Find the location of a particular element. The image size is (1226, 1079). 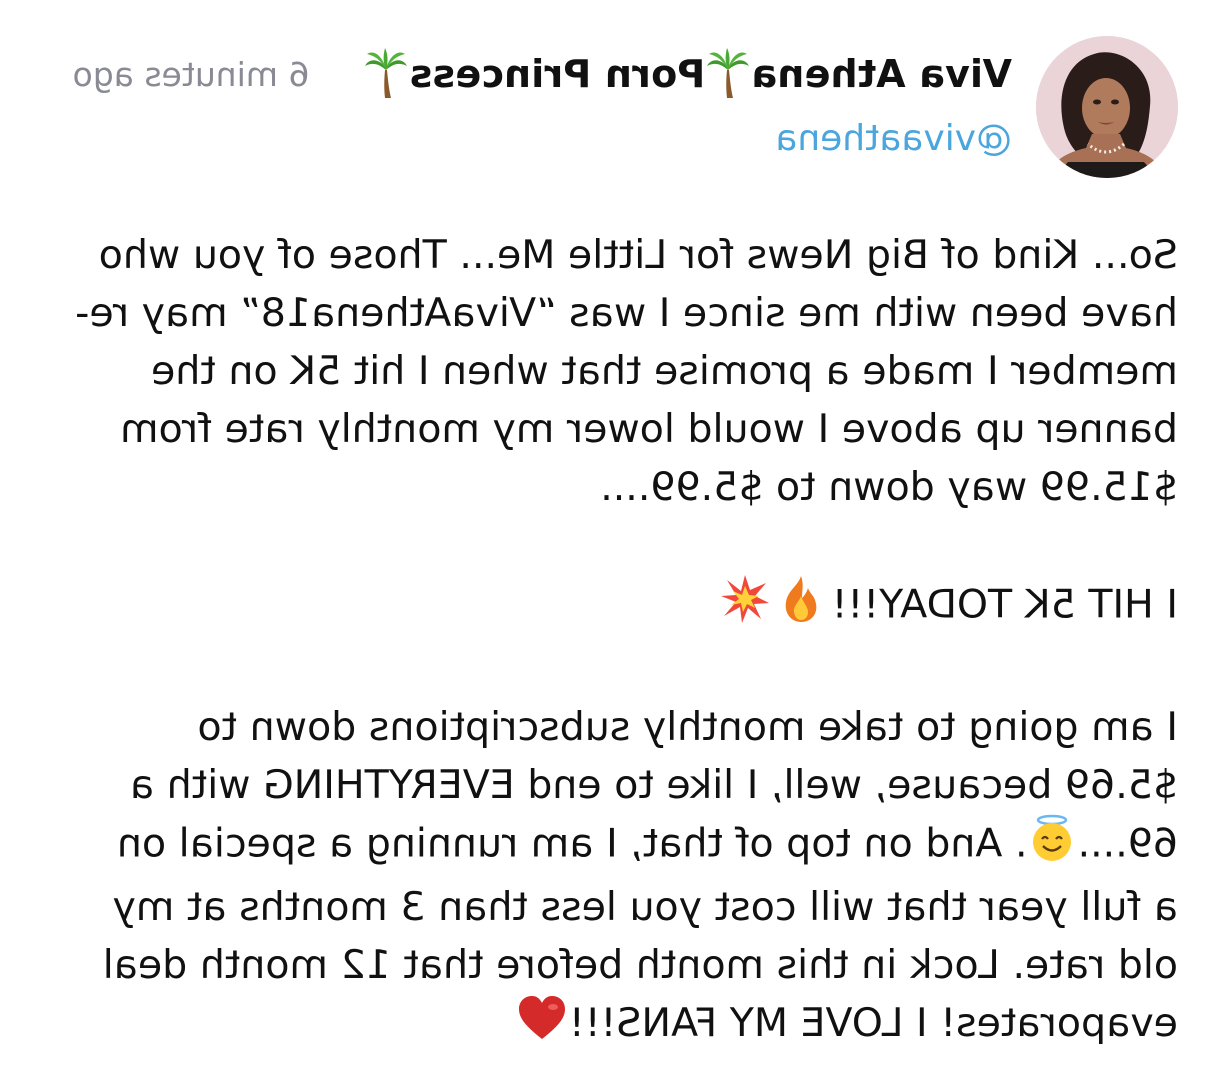

post-line-text: I HIT 5K TODAY!!! is located at coordinates (1004, 604).